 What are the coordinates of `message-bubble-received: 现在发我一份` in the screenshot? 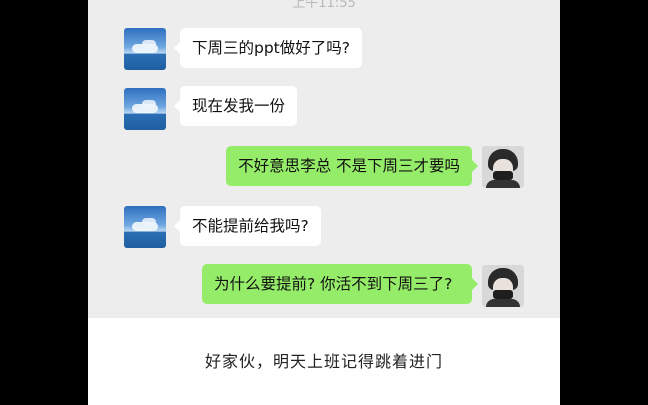 It's located at (235, 106).